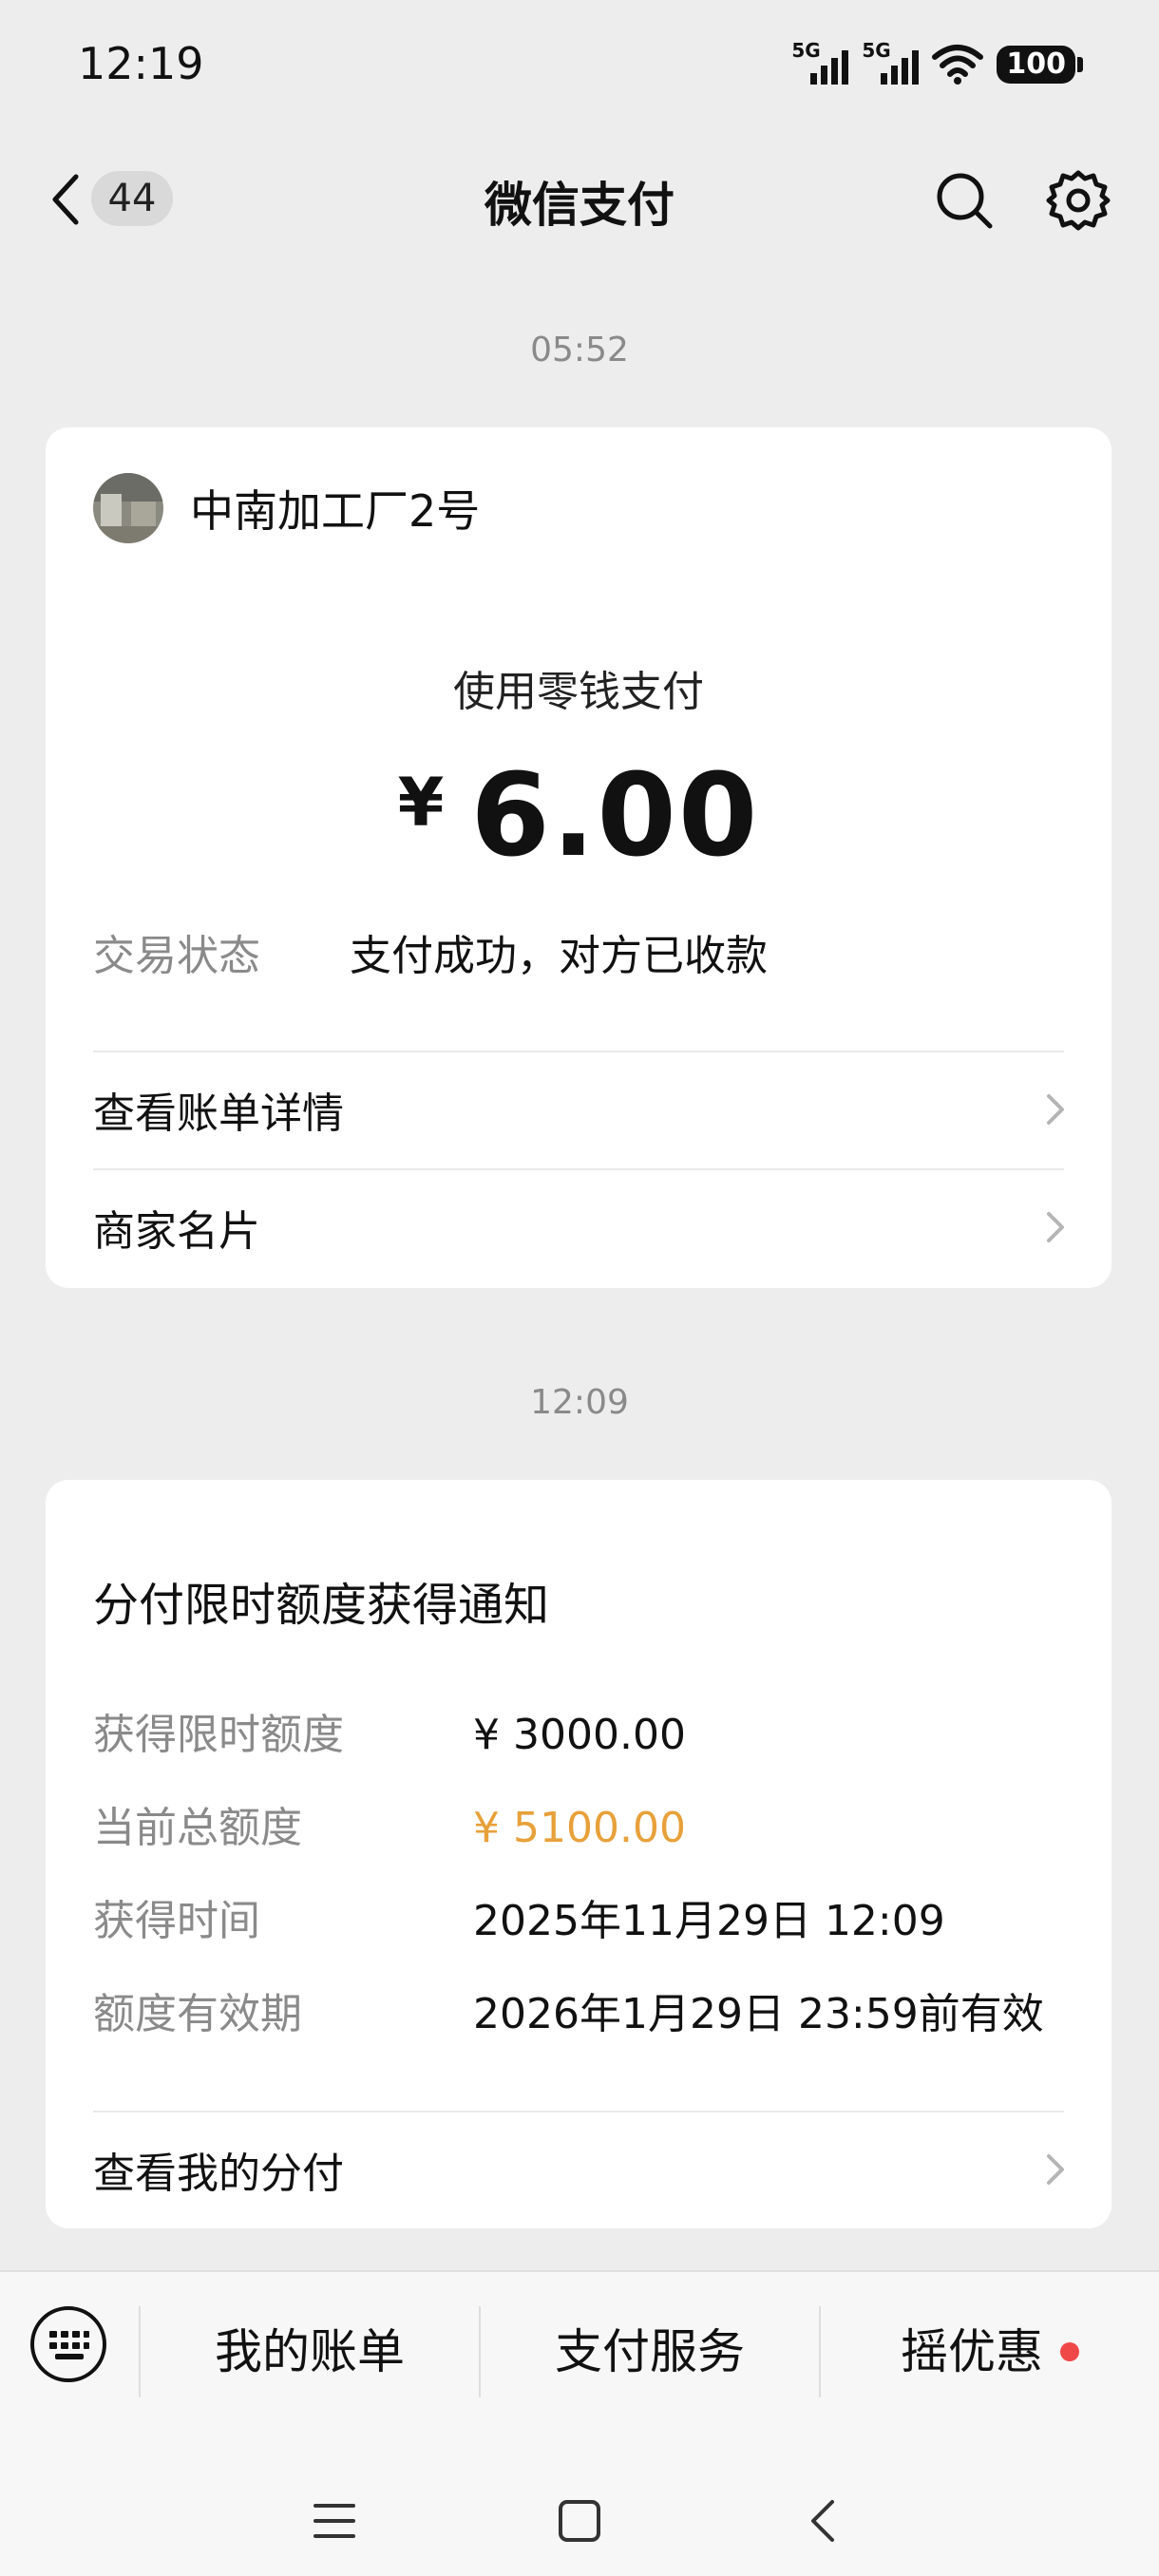  I want to click on bottom-menu-bar: 我的账单 支付服务 摇优惠, so click(579, 2366).